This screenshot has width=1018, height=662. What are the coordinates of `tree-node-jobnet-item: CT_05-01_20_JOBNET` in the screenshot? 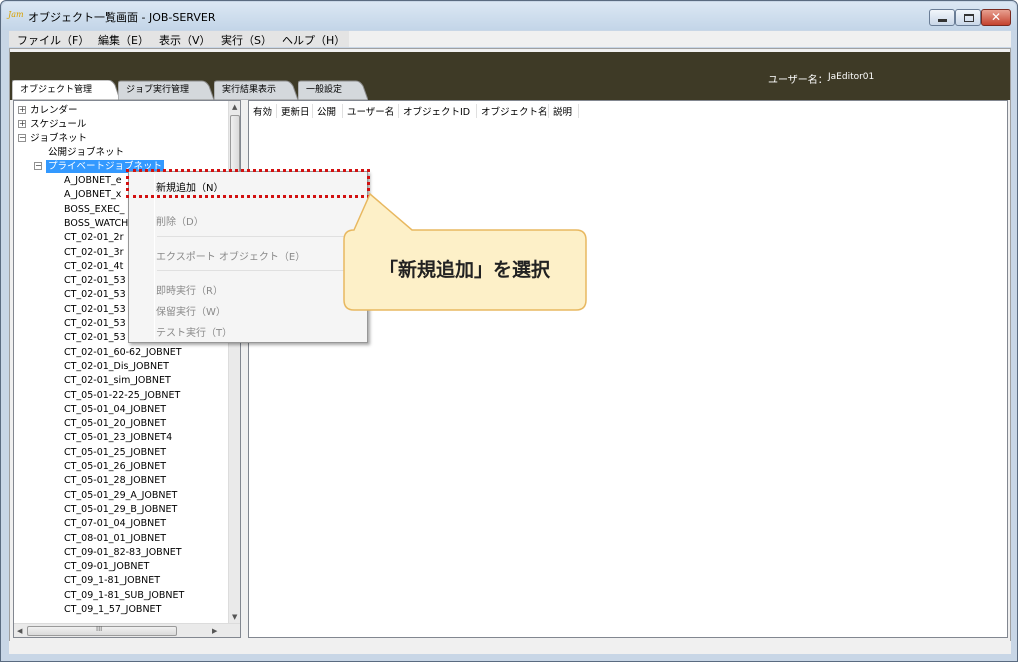 It's located at (115, 423).